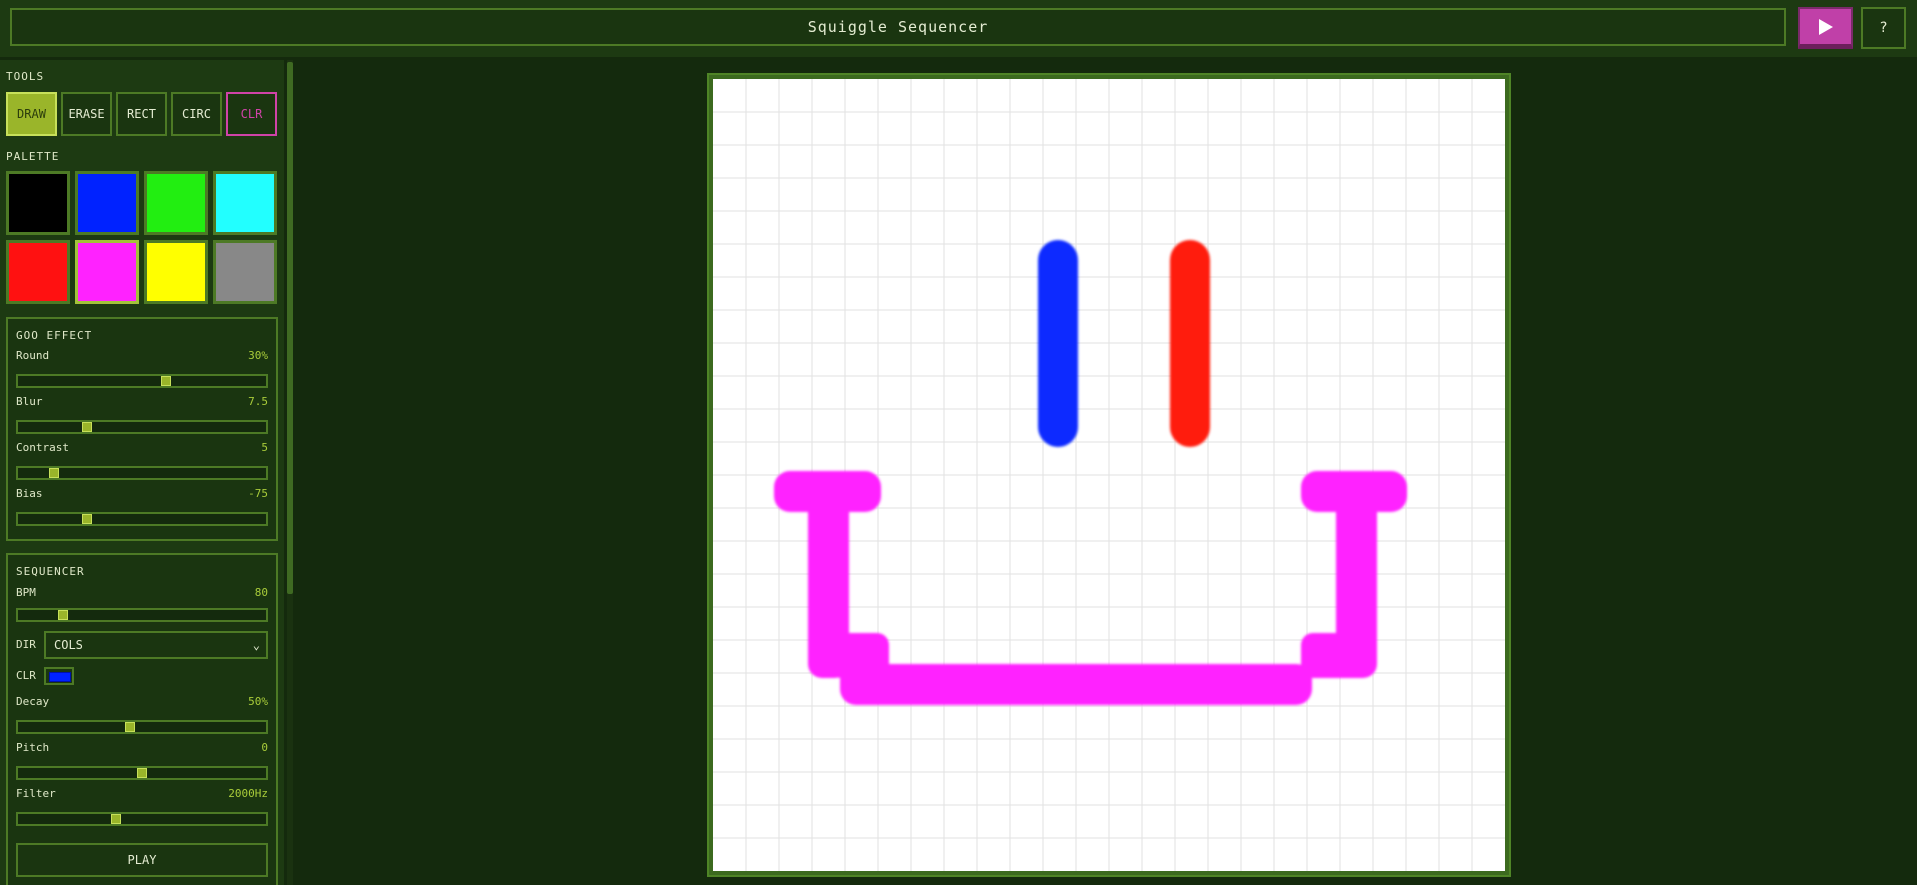  I want to click on swatch-red, so click(38, 272).